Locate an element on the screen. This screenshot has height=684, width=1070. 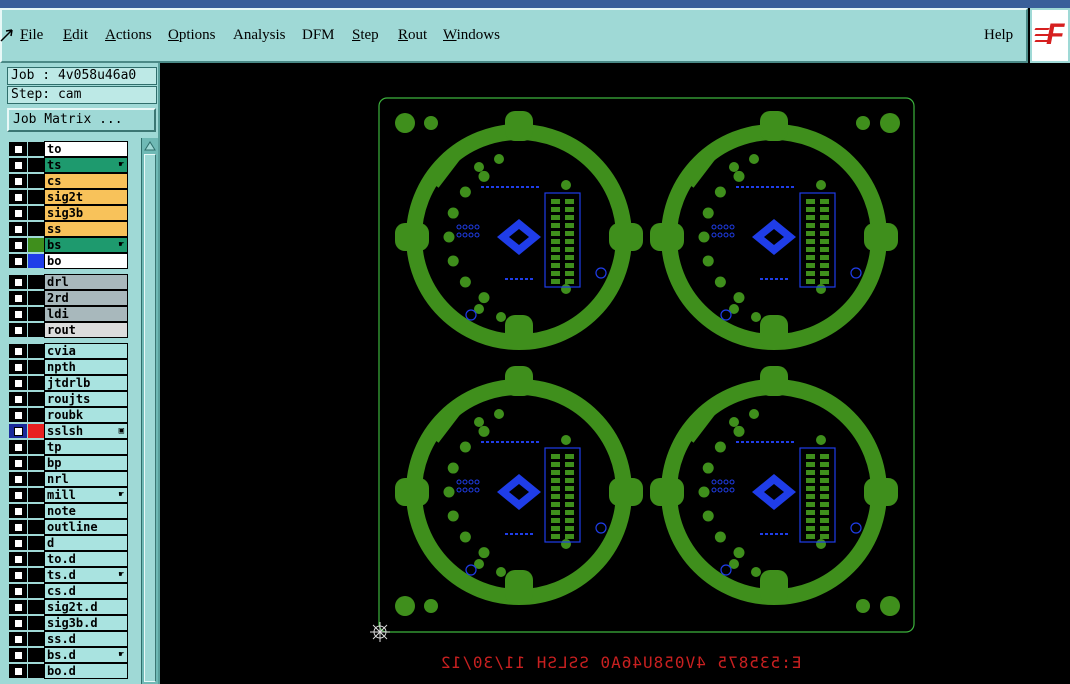
layer-row-rout: rout is located at coordinates (68, 330).